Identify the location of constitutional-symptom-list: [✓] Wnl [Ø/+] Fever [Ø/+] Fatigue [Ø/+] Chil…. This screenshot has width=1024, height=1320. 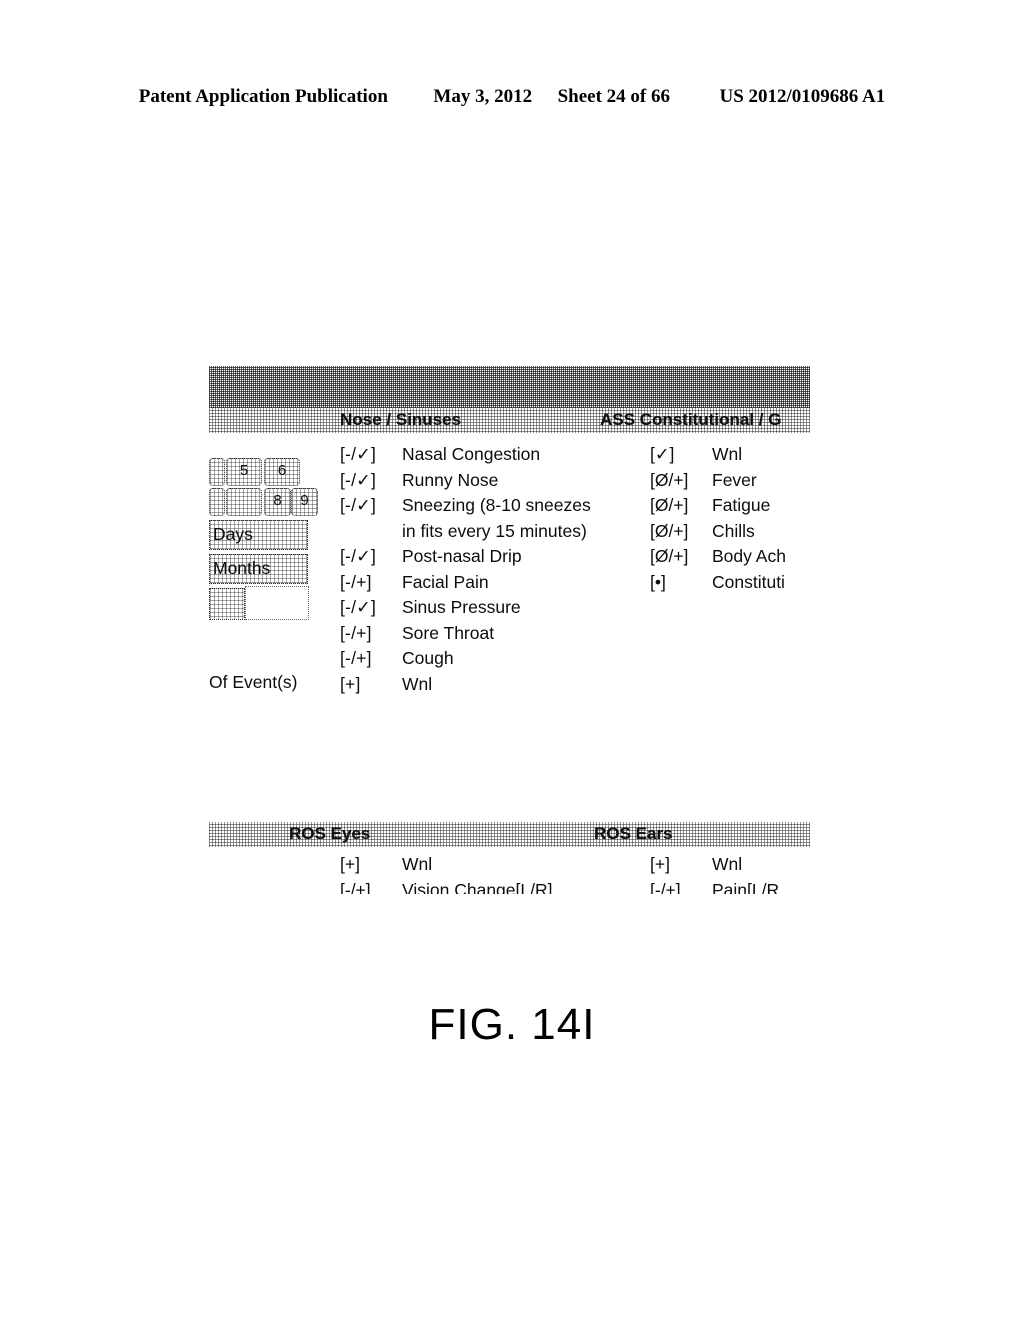
(718, 518).